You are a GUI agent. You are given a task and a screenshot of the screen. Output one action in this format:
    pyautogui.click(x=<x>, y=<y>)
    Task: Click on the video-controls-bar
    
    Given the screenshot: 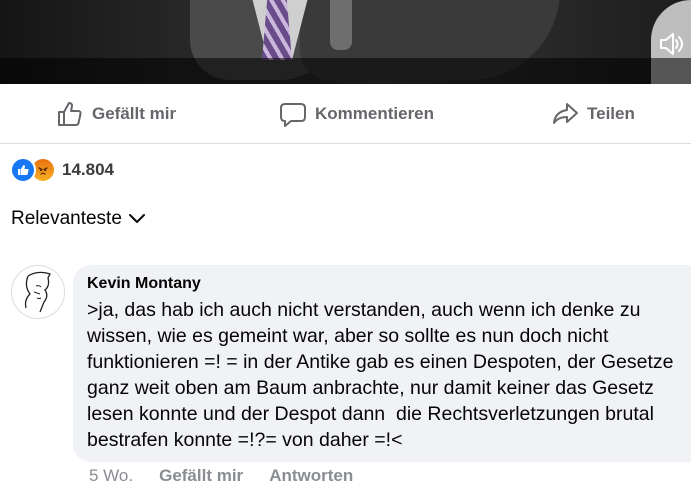 What is the action you would take?
    pyautogui.click(x=345, y=71)
    